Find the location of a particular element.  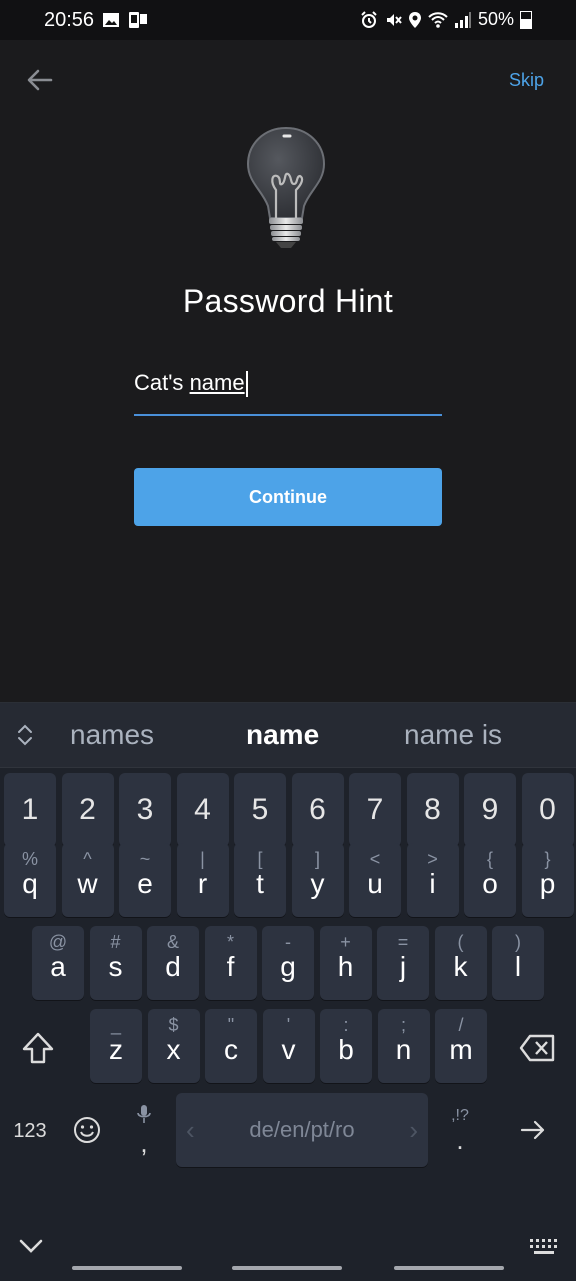

key-l: ) l is located at coordinates (518, 963).